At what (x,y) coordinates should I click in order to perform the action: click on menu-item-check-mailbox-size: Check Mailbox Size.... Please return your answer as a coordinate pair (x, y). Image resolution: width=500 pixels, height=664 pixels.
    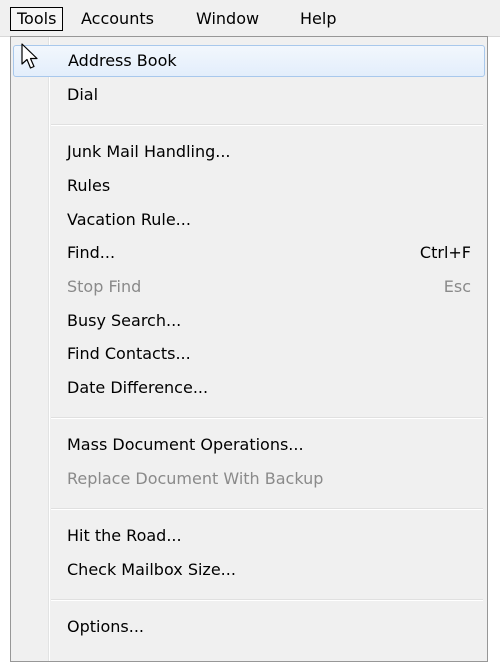
    Looking at the image, I should click on (249, 570).